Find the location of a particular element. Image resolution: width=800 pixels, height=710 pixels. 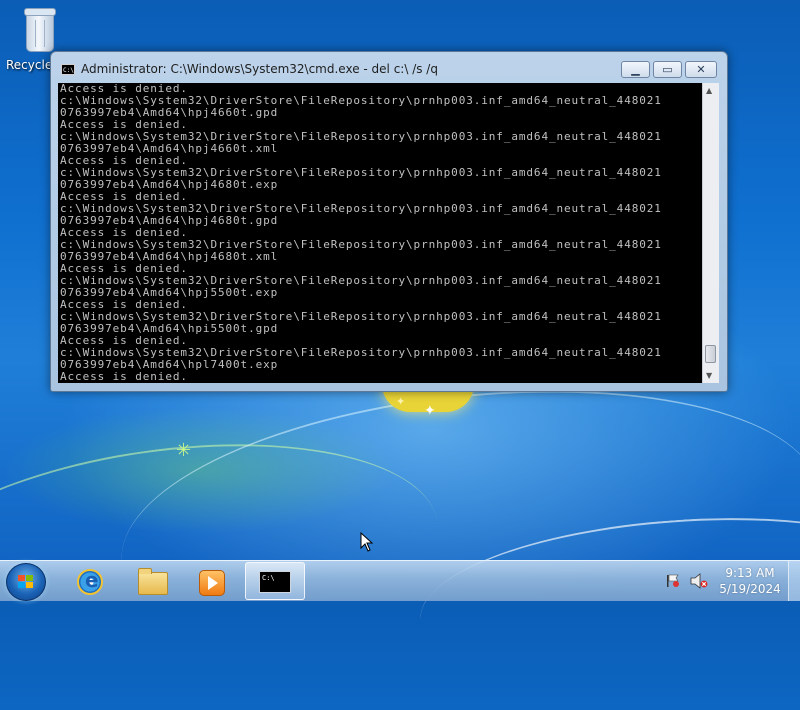

maximize-button: ▭ is located at coordinates (667, 69).